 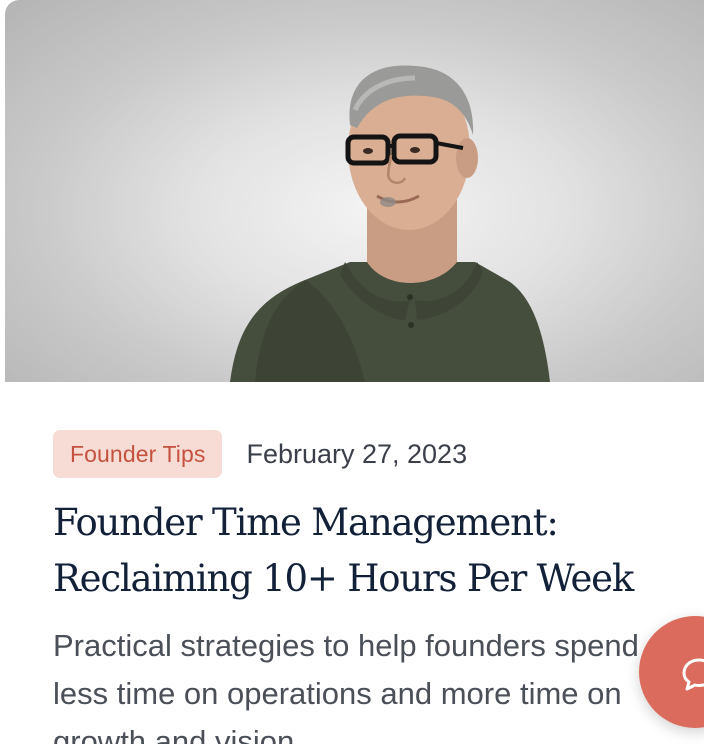 I want to click on post-meta: Founder Tips February 27, 2023, so click(x=260, y=454).